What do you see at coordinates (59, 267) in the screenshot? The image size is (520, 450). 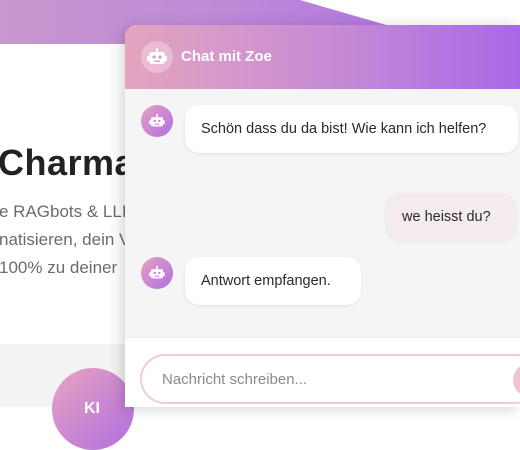 I see `website-text-line: 100% zu deiner` at bounding box center [59, 267].